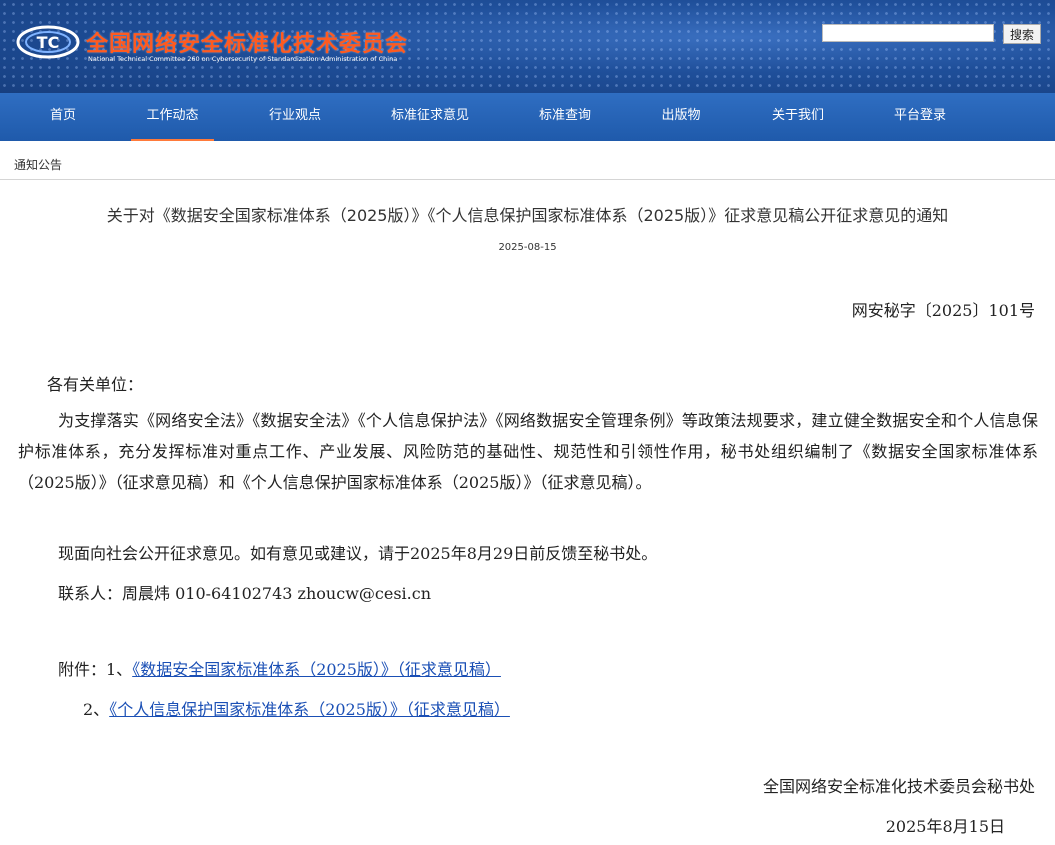 The width and height of the screenshot is (1055, 845). Describe the element at coordinates (943, 310) in the screenshot. I see `document-number: 网安秘字〔2025〕101号` at that location.